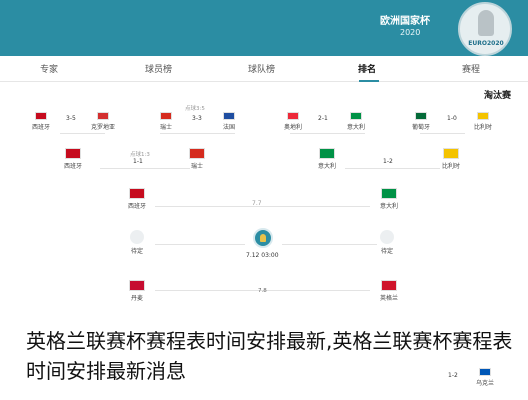 The height and width of the screenshot is (400, 528). I want to click on qf-score: 1-1, so click(138, 161).